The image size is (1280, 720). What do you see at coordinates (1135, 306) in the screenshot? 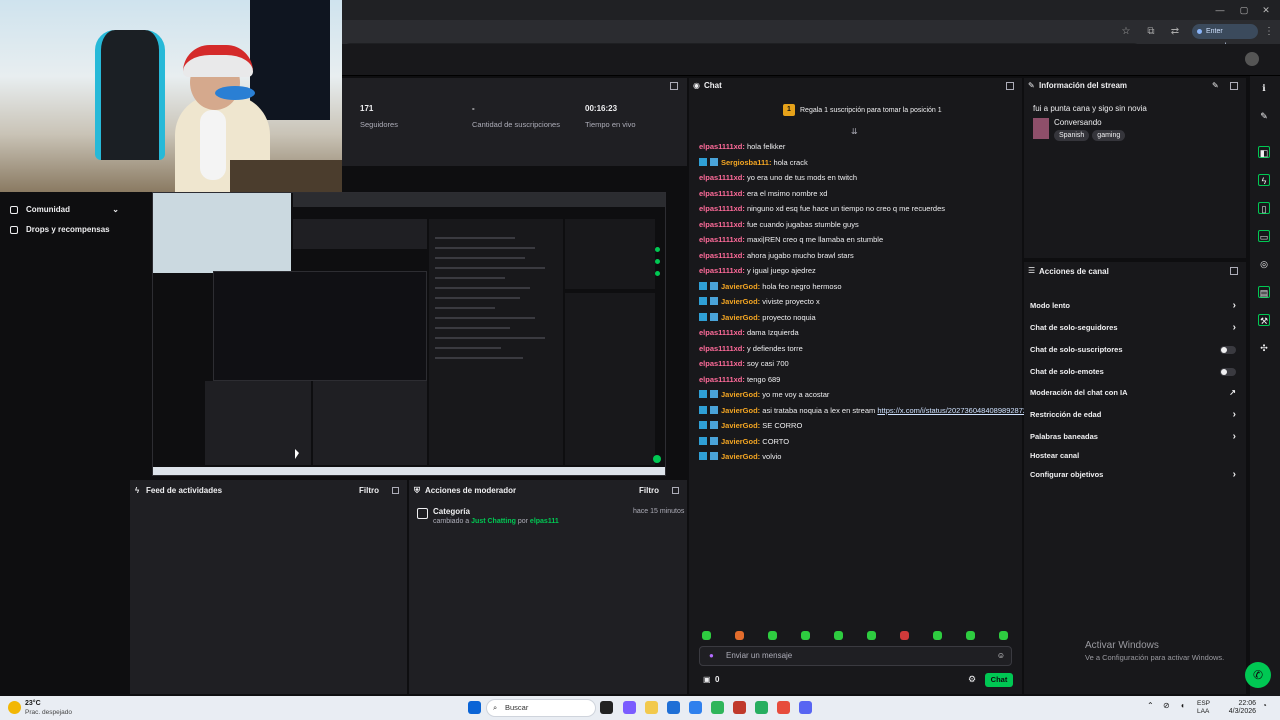
I see `channel-action-item: Modo lento ›` at bounding box center [1135, 306].